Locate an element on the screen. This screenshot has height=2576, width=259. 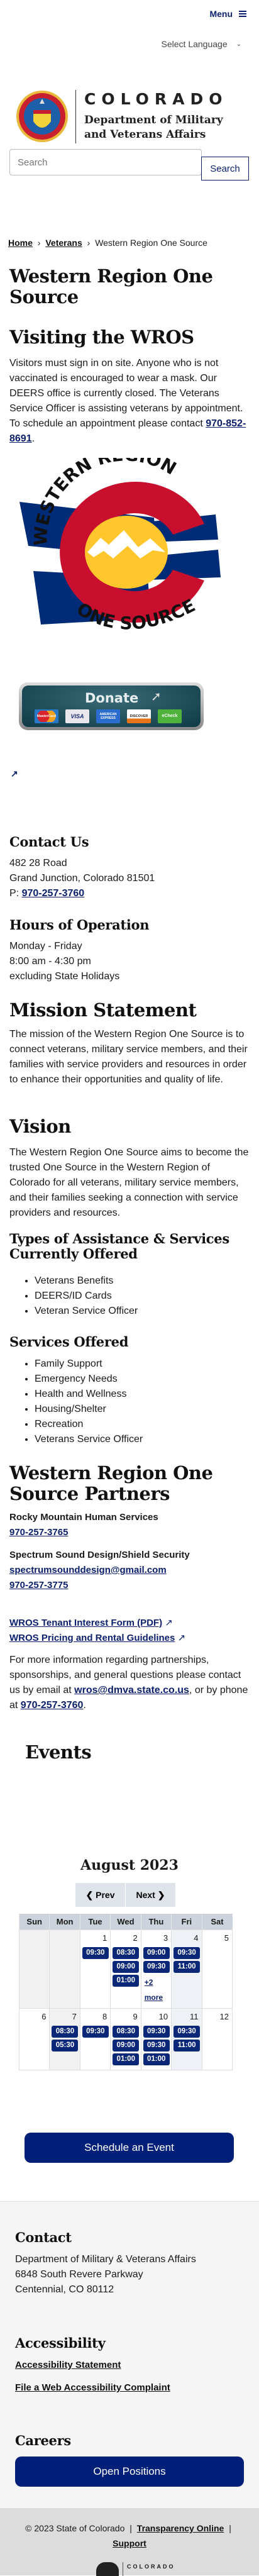
more-events-link: +2 more is located at coordinates (156, 1990).